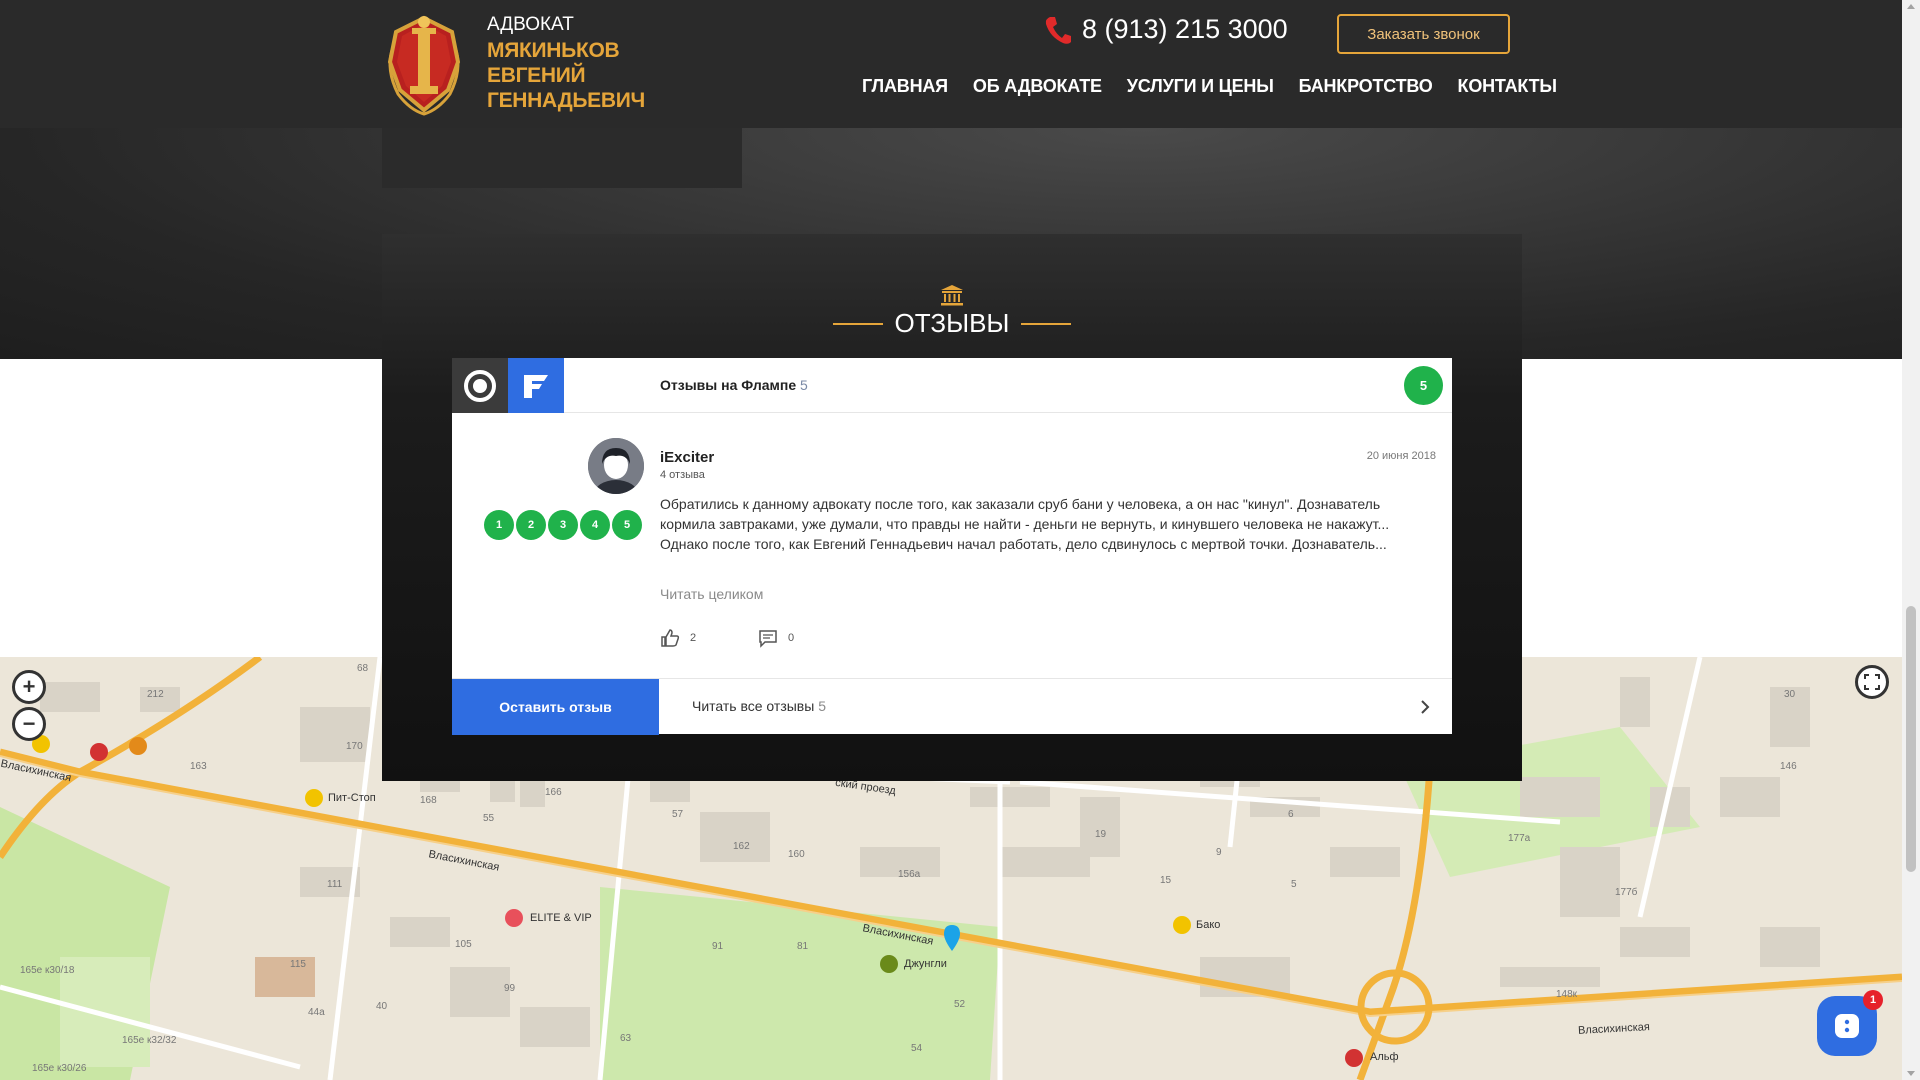 The image size is (1920, 1080). Describe the element at coordinates (510, 988) in the screenshot. I see `house-number: 99` at that location.